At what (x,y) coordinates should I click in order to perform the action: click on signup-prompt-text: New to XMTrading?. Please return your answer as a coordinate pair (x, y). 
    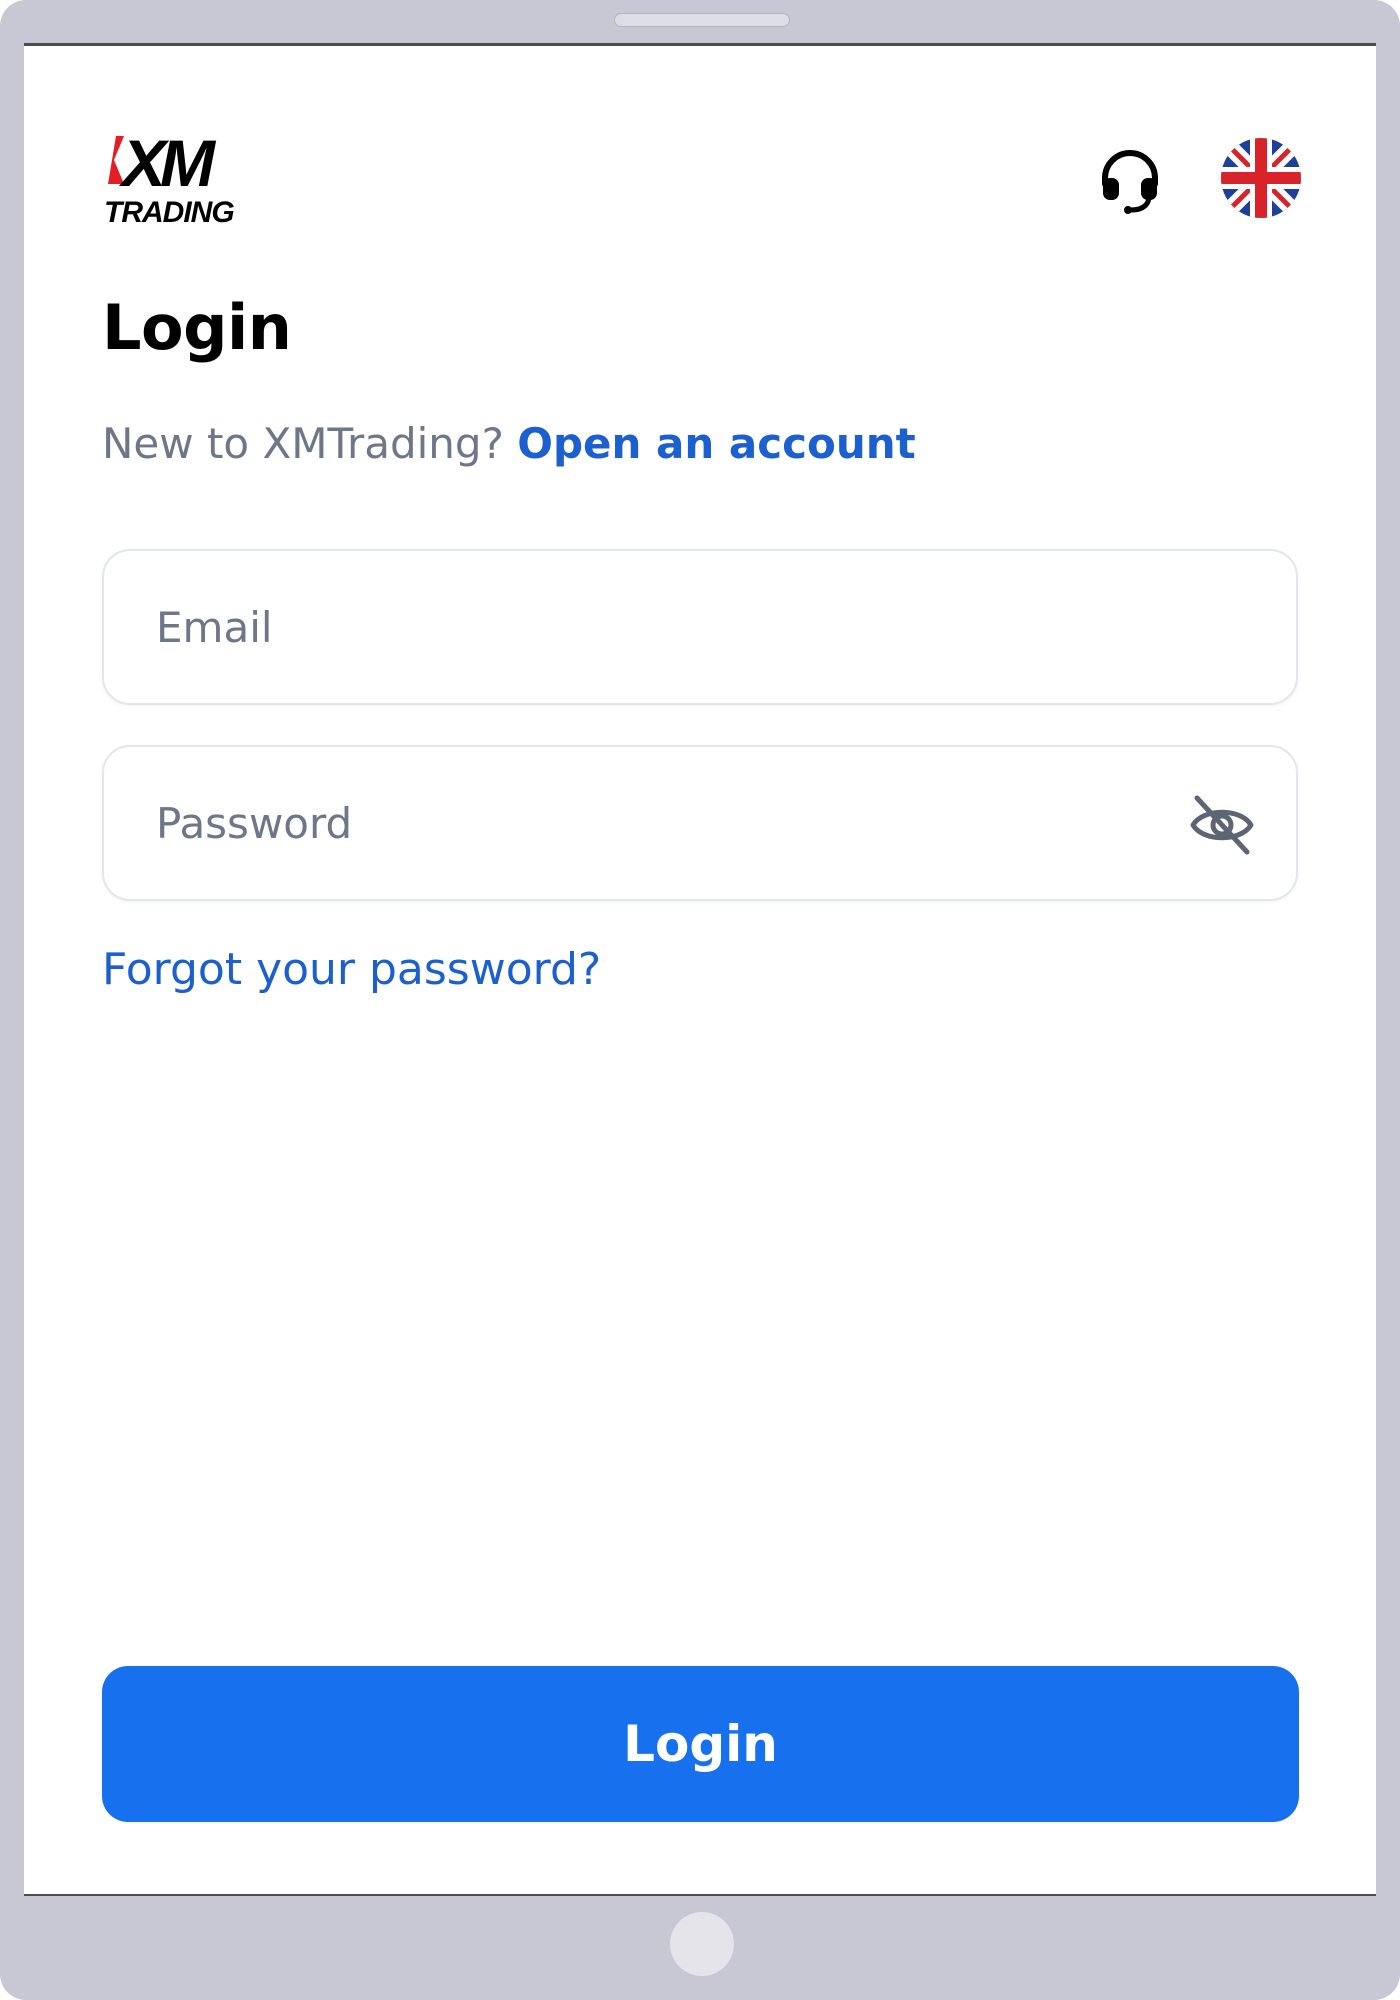
    Looking at the image, I should click on (303, 443).